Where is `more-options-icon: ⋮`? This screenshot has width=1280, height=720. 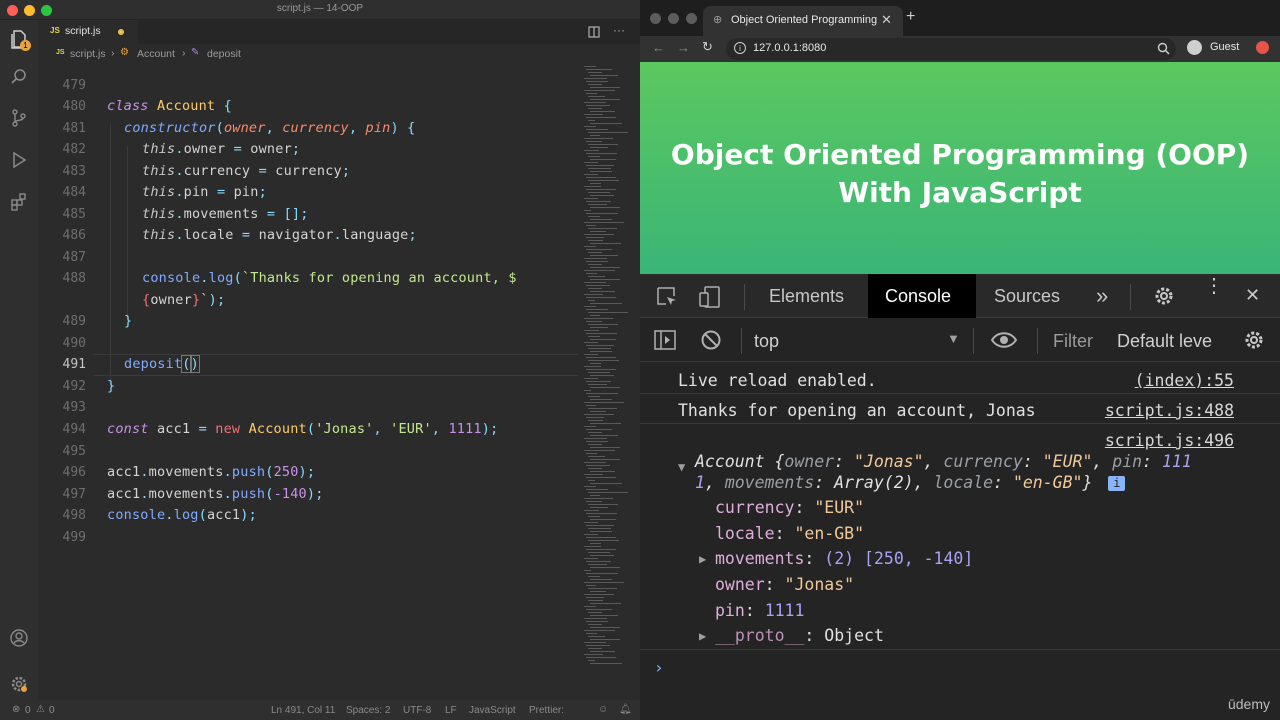
more-options-icon: ⋮ is located at coordinates (1214, 286).